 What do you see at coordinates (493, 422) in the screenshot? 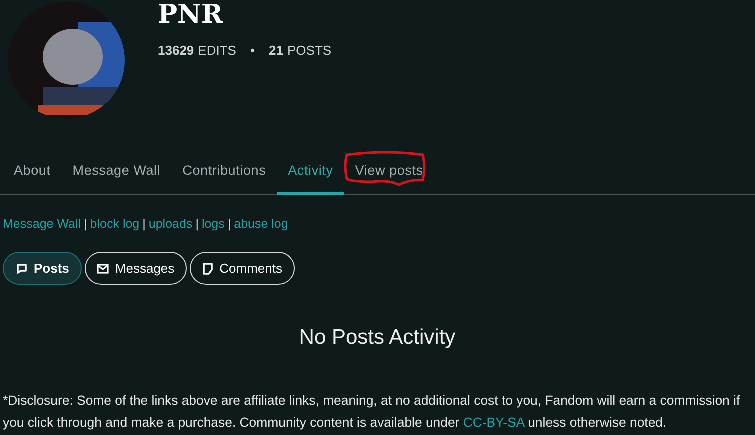
I see `license-link: CC-BY-SA` at bounding box center [493, 422].